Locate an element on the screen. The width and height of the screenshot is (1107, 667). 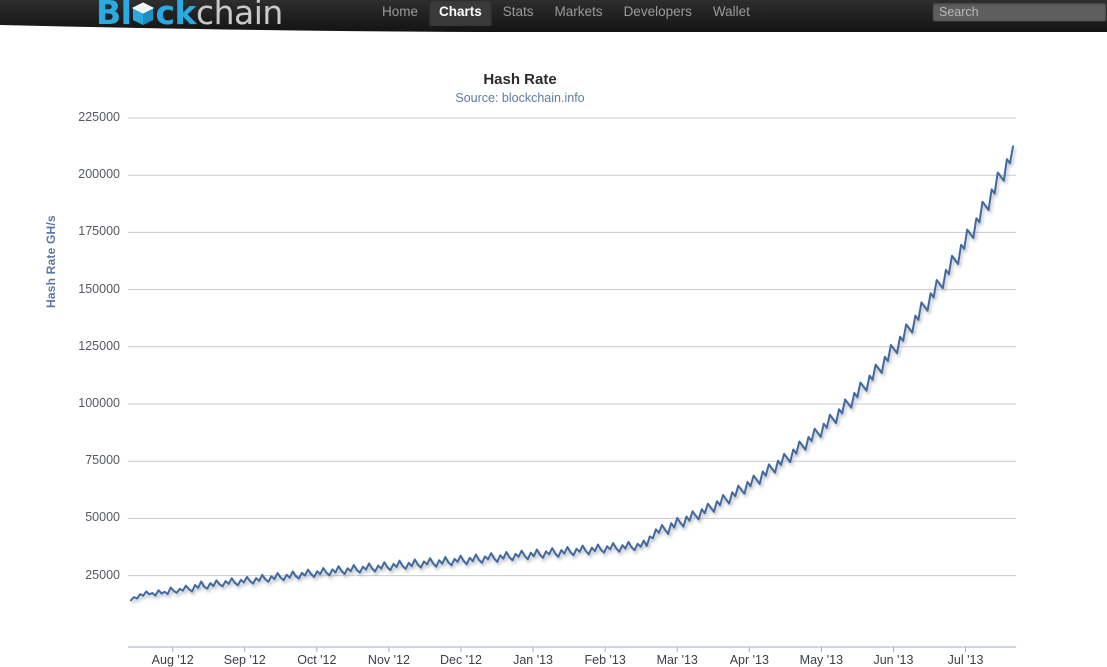
x-axis-ticks is located at coordinates (569, 649).